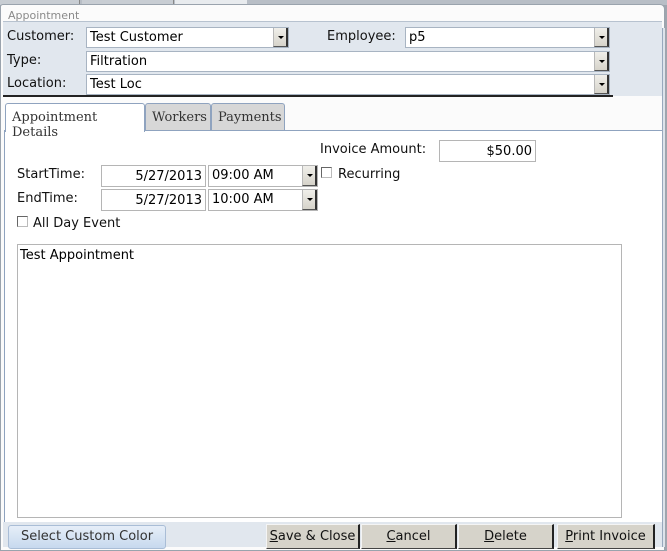 The height and width of the screenshot is (551, 667). Describe the element at coordinates (609, 536) in the screenshot. I see `print-invoice-label: rint Invoice` at that location.